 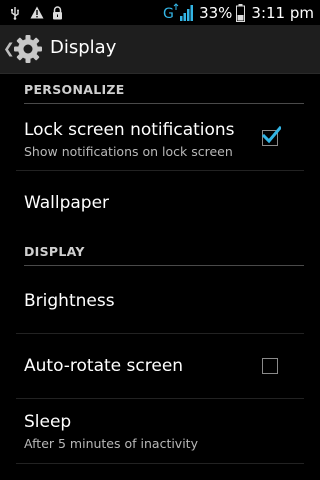 I want to click on auto-rotate-checkbox, so click(x=270, y=366).